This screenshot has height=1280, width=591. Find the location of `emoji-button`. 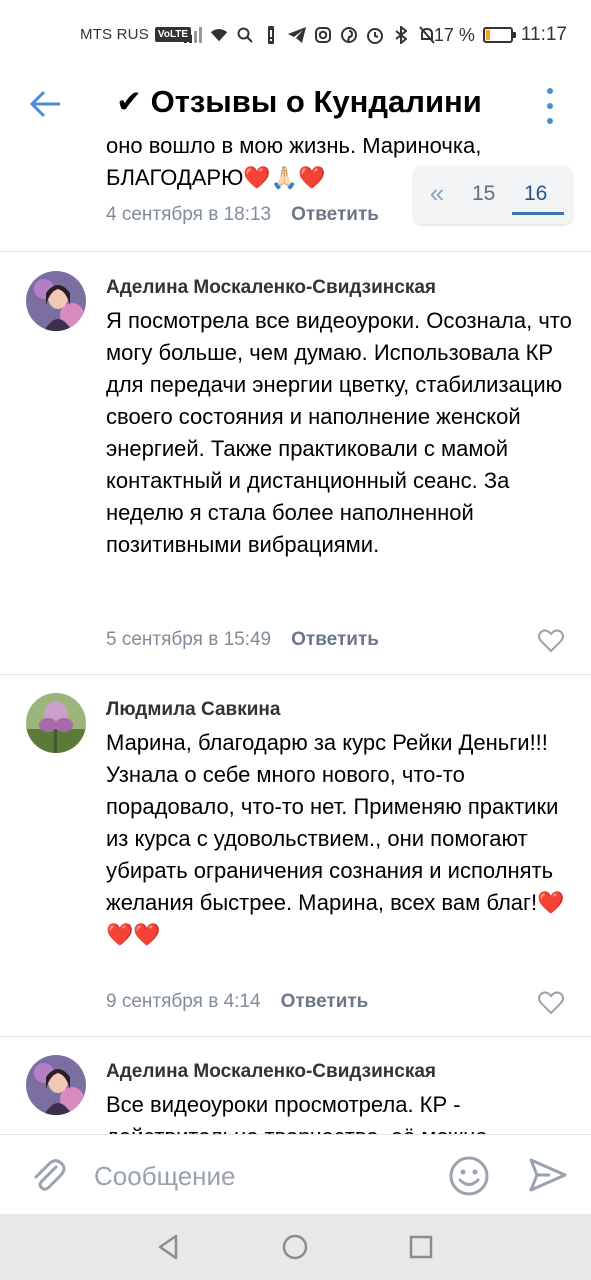

emoji-button is located at coordinates (469, 1176).